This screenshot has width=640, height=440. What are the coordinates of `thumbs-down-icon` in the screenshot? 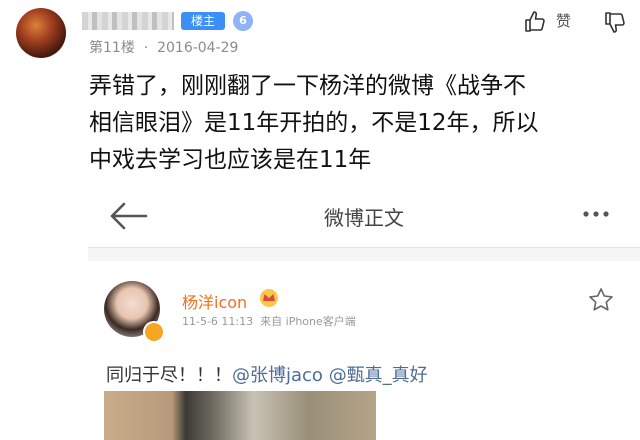 It's located at (615, 22).